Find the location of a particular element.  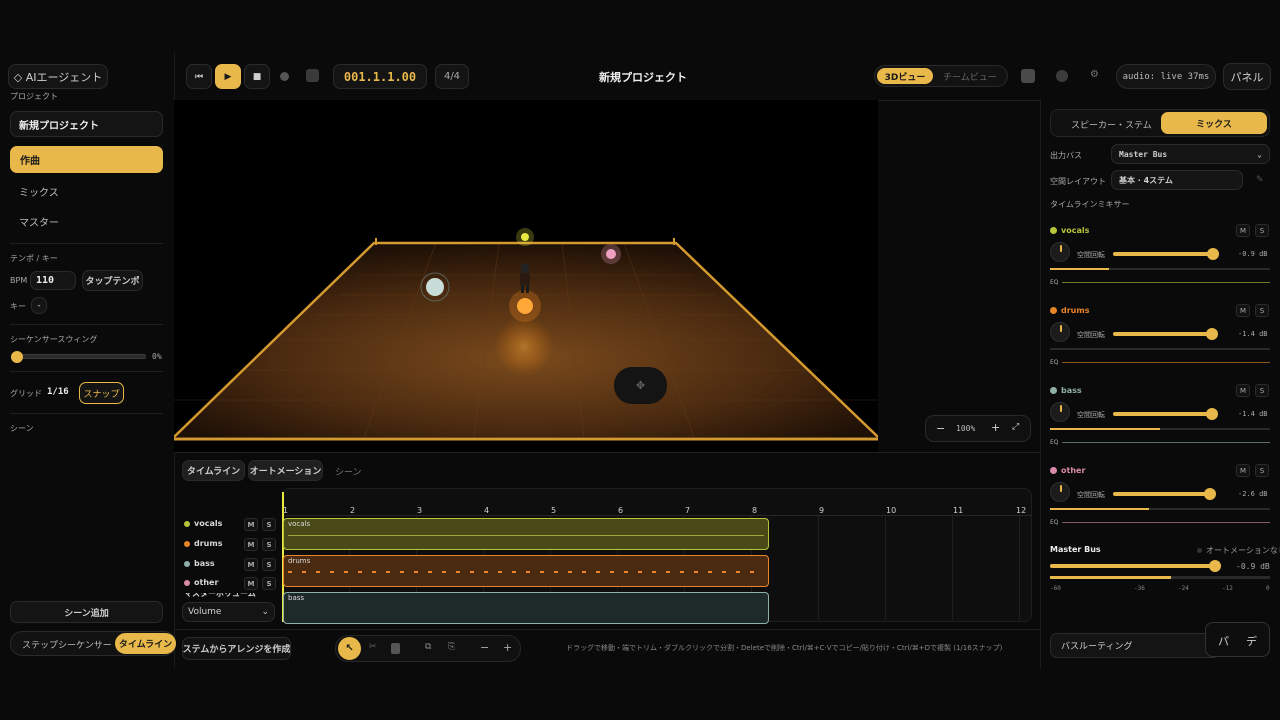

tab-timeline: タイムライン is located at coordinates (145, 643).